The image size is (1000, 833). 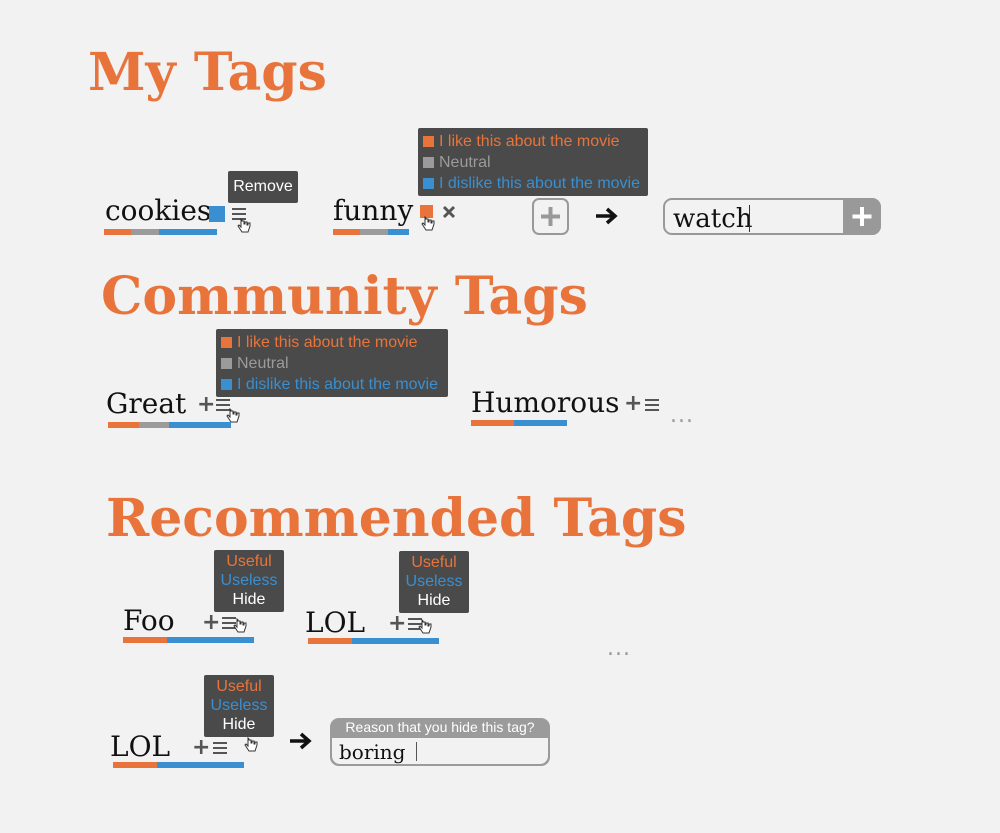 I want to click on tag-cookies: cookies, so click(x=158, y=211).